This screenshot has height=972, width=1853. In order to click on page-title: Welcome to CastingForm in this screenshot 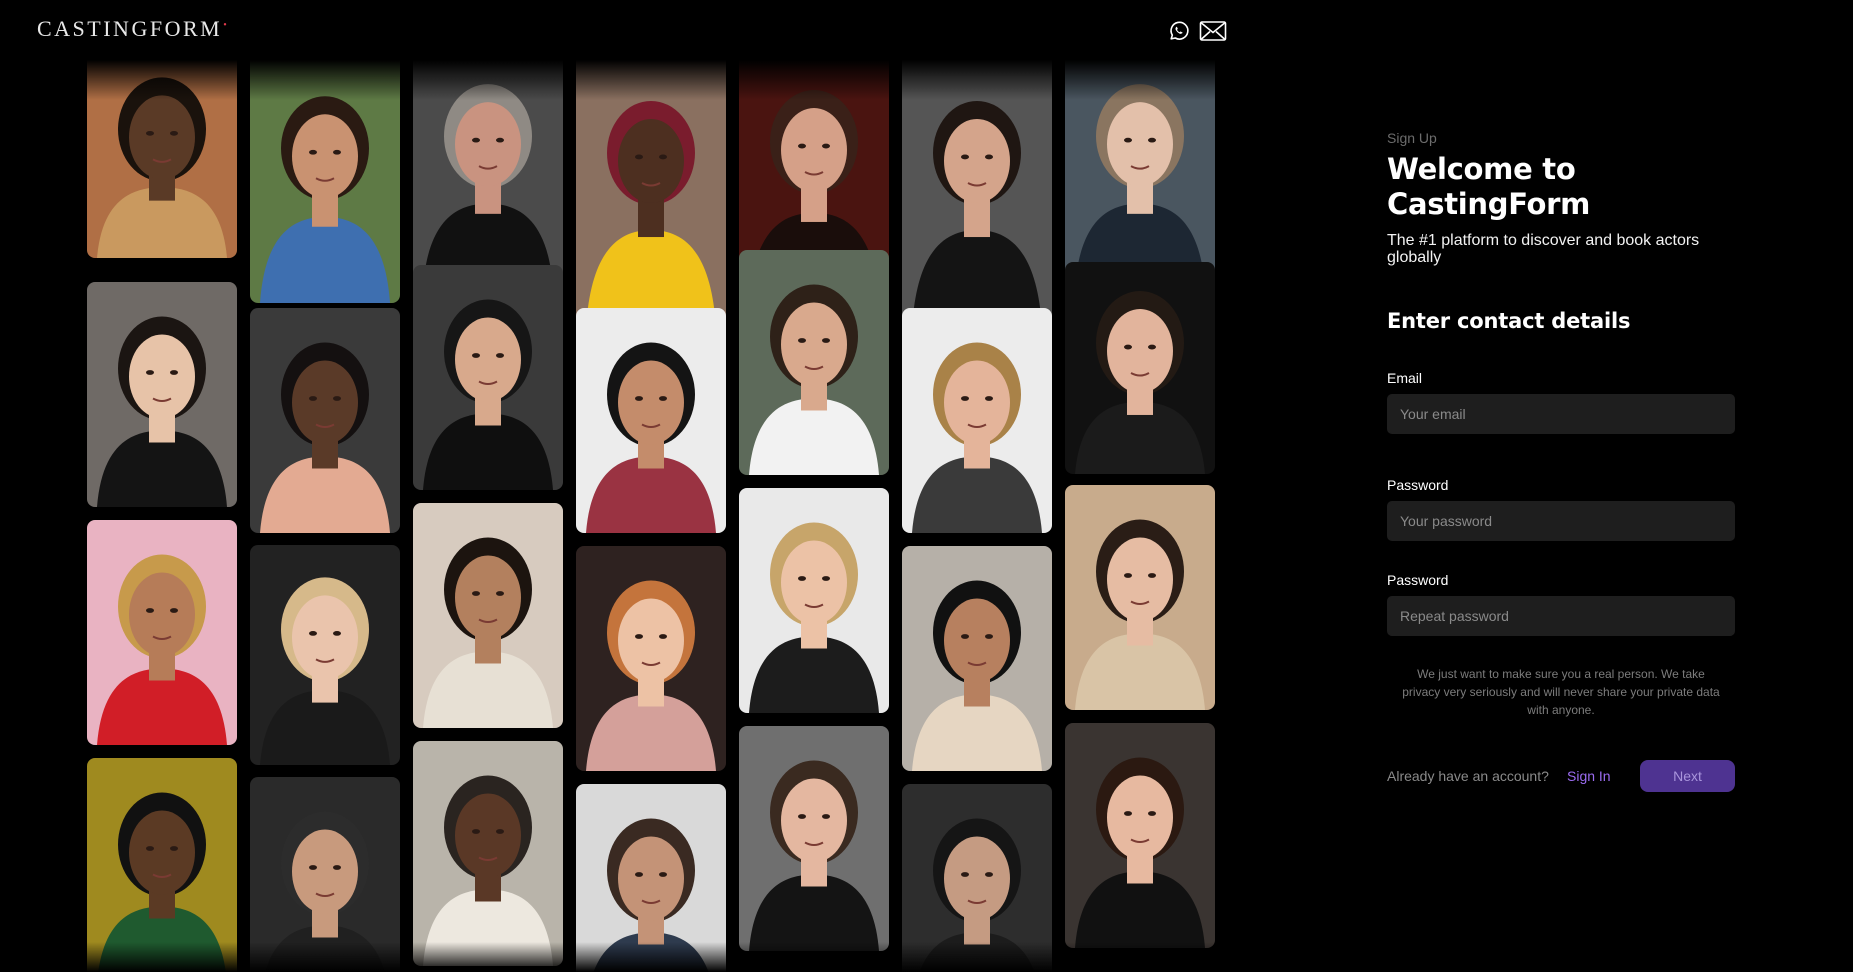, I will do `click(1561, 187)`.